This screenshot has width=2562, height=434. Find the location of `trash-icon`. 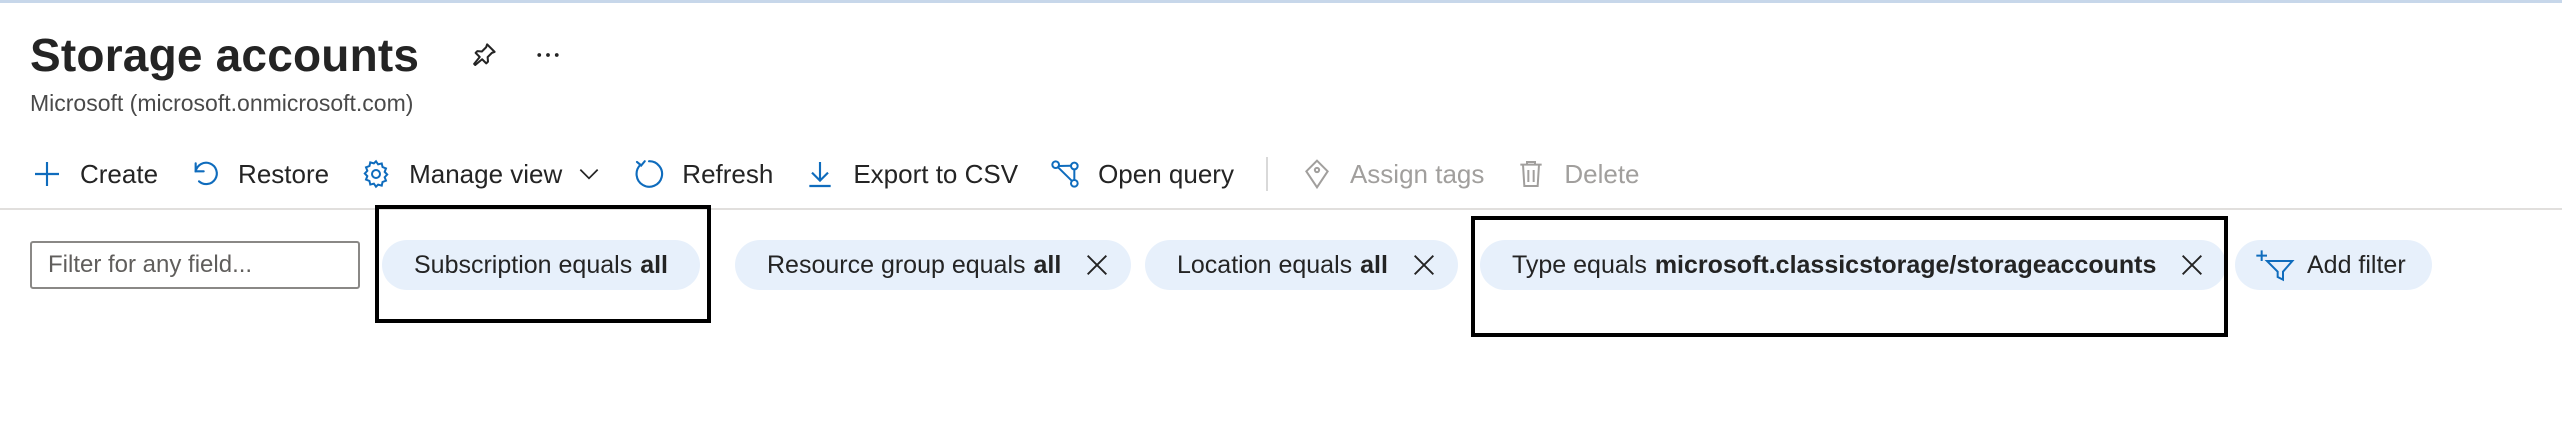

trash-icon is located at coordinates (1531, 174).